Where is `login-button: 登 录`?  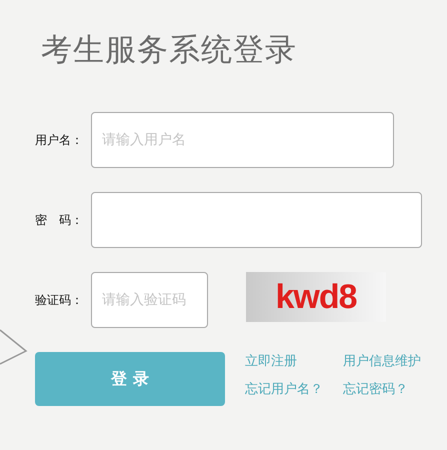 login-button: 登 录 is located at coordinates (130, 379).